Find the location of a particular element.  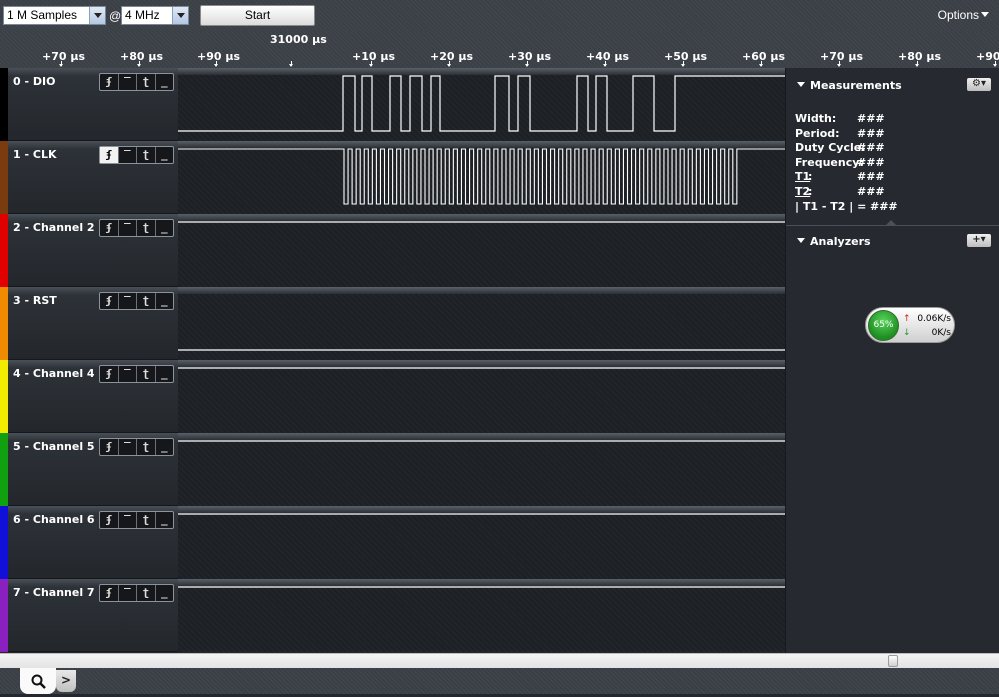

channel-name: 1 - CLK is located at coordinates (34, 154).